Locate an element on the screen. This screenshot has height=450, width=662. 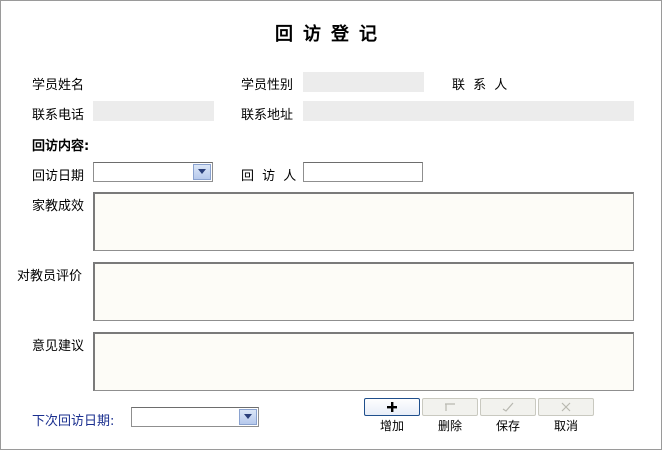
contact-person-label: 联 系 人 is located at coordinates (481, 85).